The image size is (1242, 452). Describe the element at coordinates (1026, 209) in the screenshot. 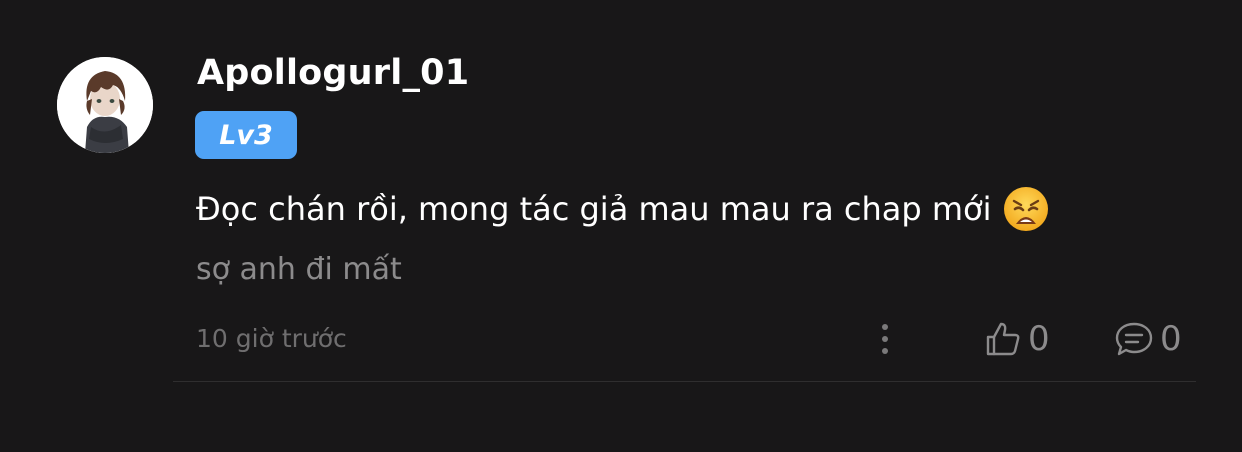

I see `weary-face-icon` at that location.